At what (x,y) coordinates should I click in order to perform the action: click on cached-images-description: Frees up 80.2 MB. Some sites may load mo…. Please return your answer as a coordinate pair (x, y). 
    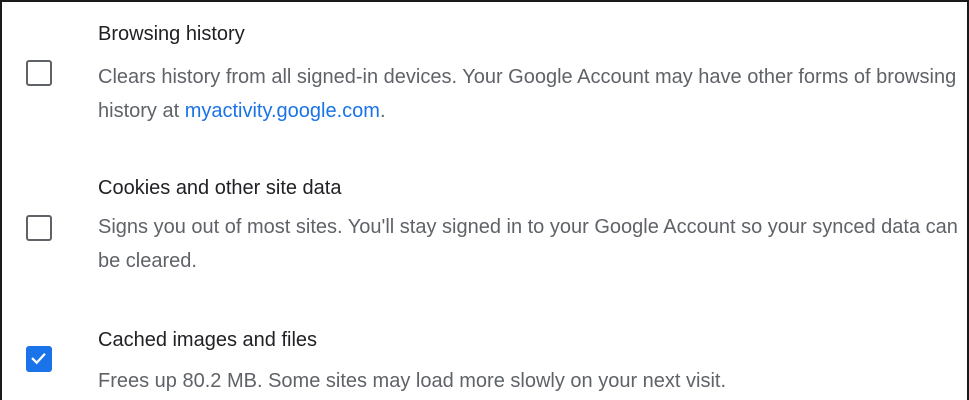
    Looking at the image, I should click on (412, 381).